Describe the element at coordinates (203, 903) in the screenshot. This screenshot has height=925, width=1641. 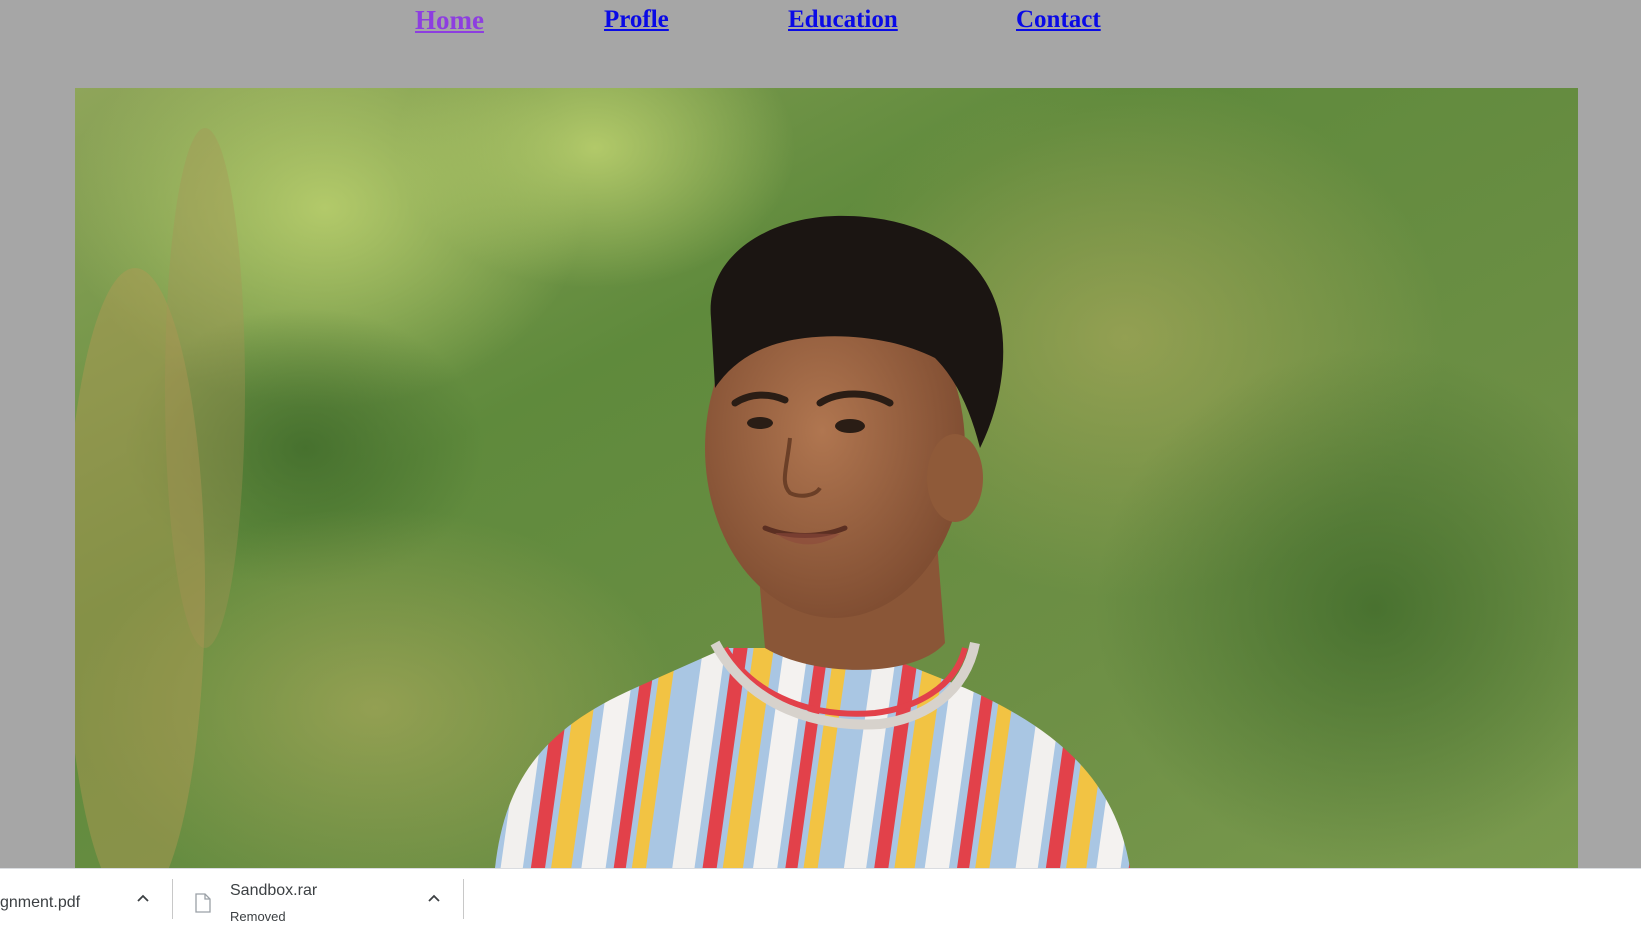
I see `file-icon` at that location.